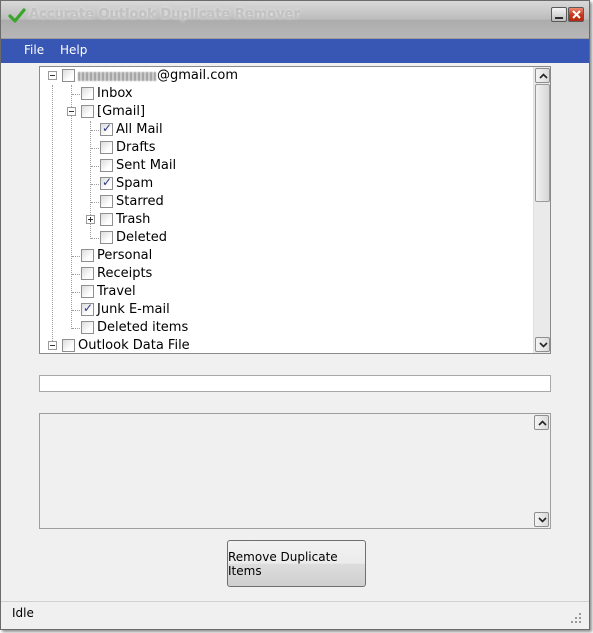 The height and width of the screenshot is (633, 593). I want to click on checkbox-starred, so click(106, 201).